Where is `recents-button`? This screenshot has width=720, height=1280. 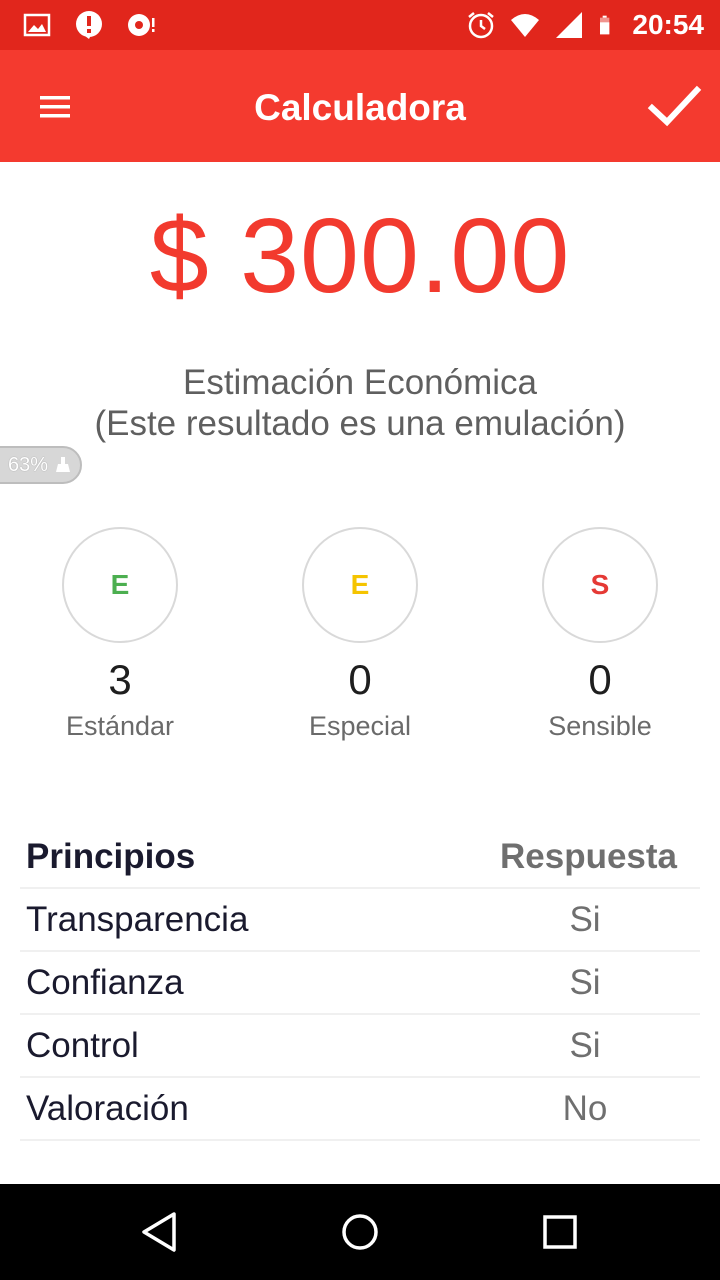 recents-button is located at coordinates (560, 1232).